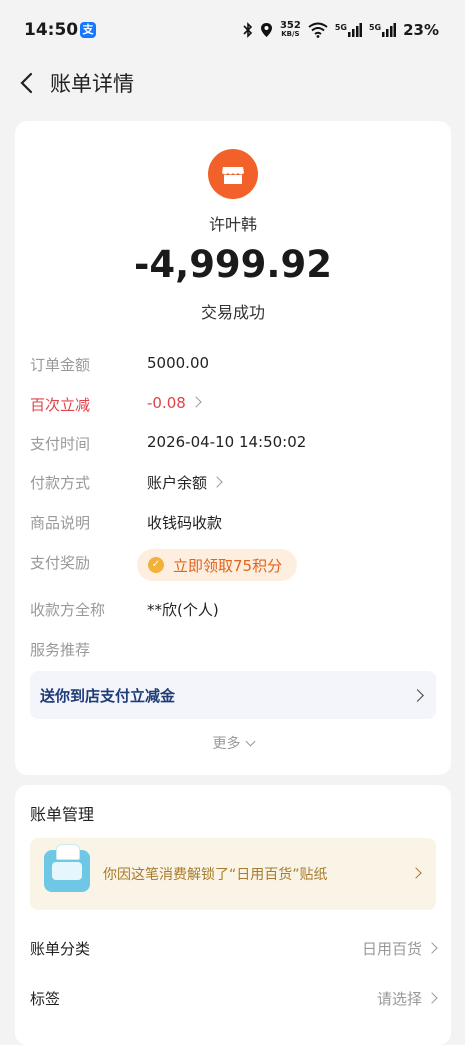  Describe the element at coordinates (68, 852) in the screenshot. I see `sticker-bag-icon` at that location.